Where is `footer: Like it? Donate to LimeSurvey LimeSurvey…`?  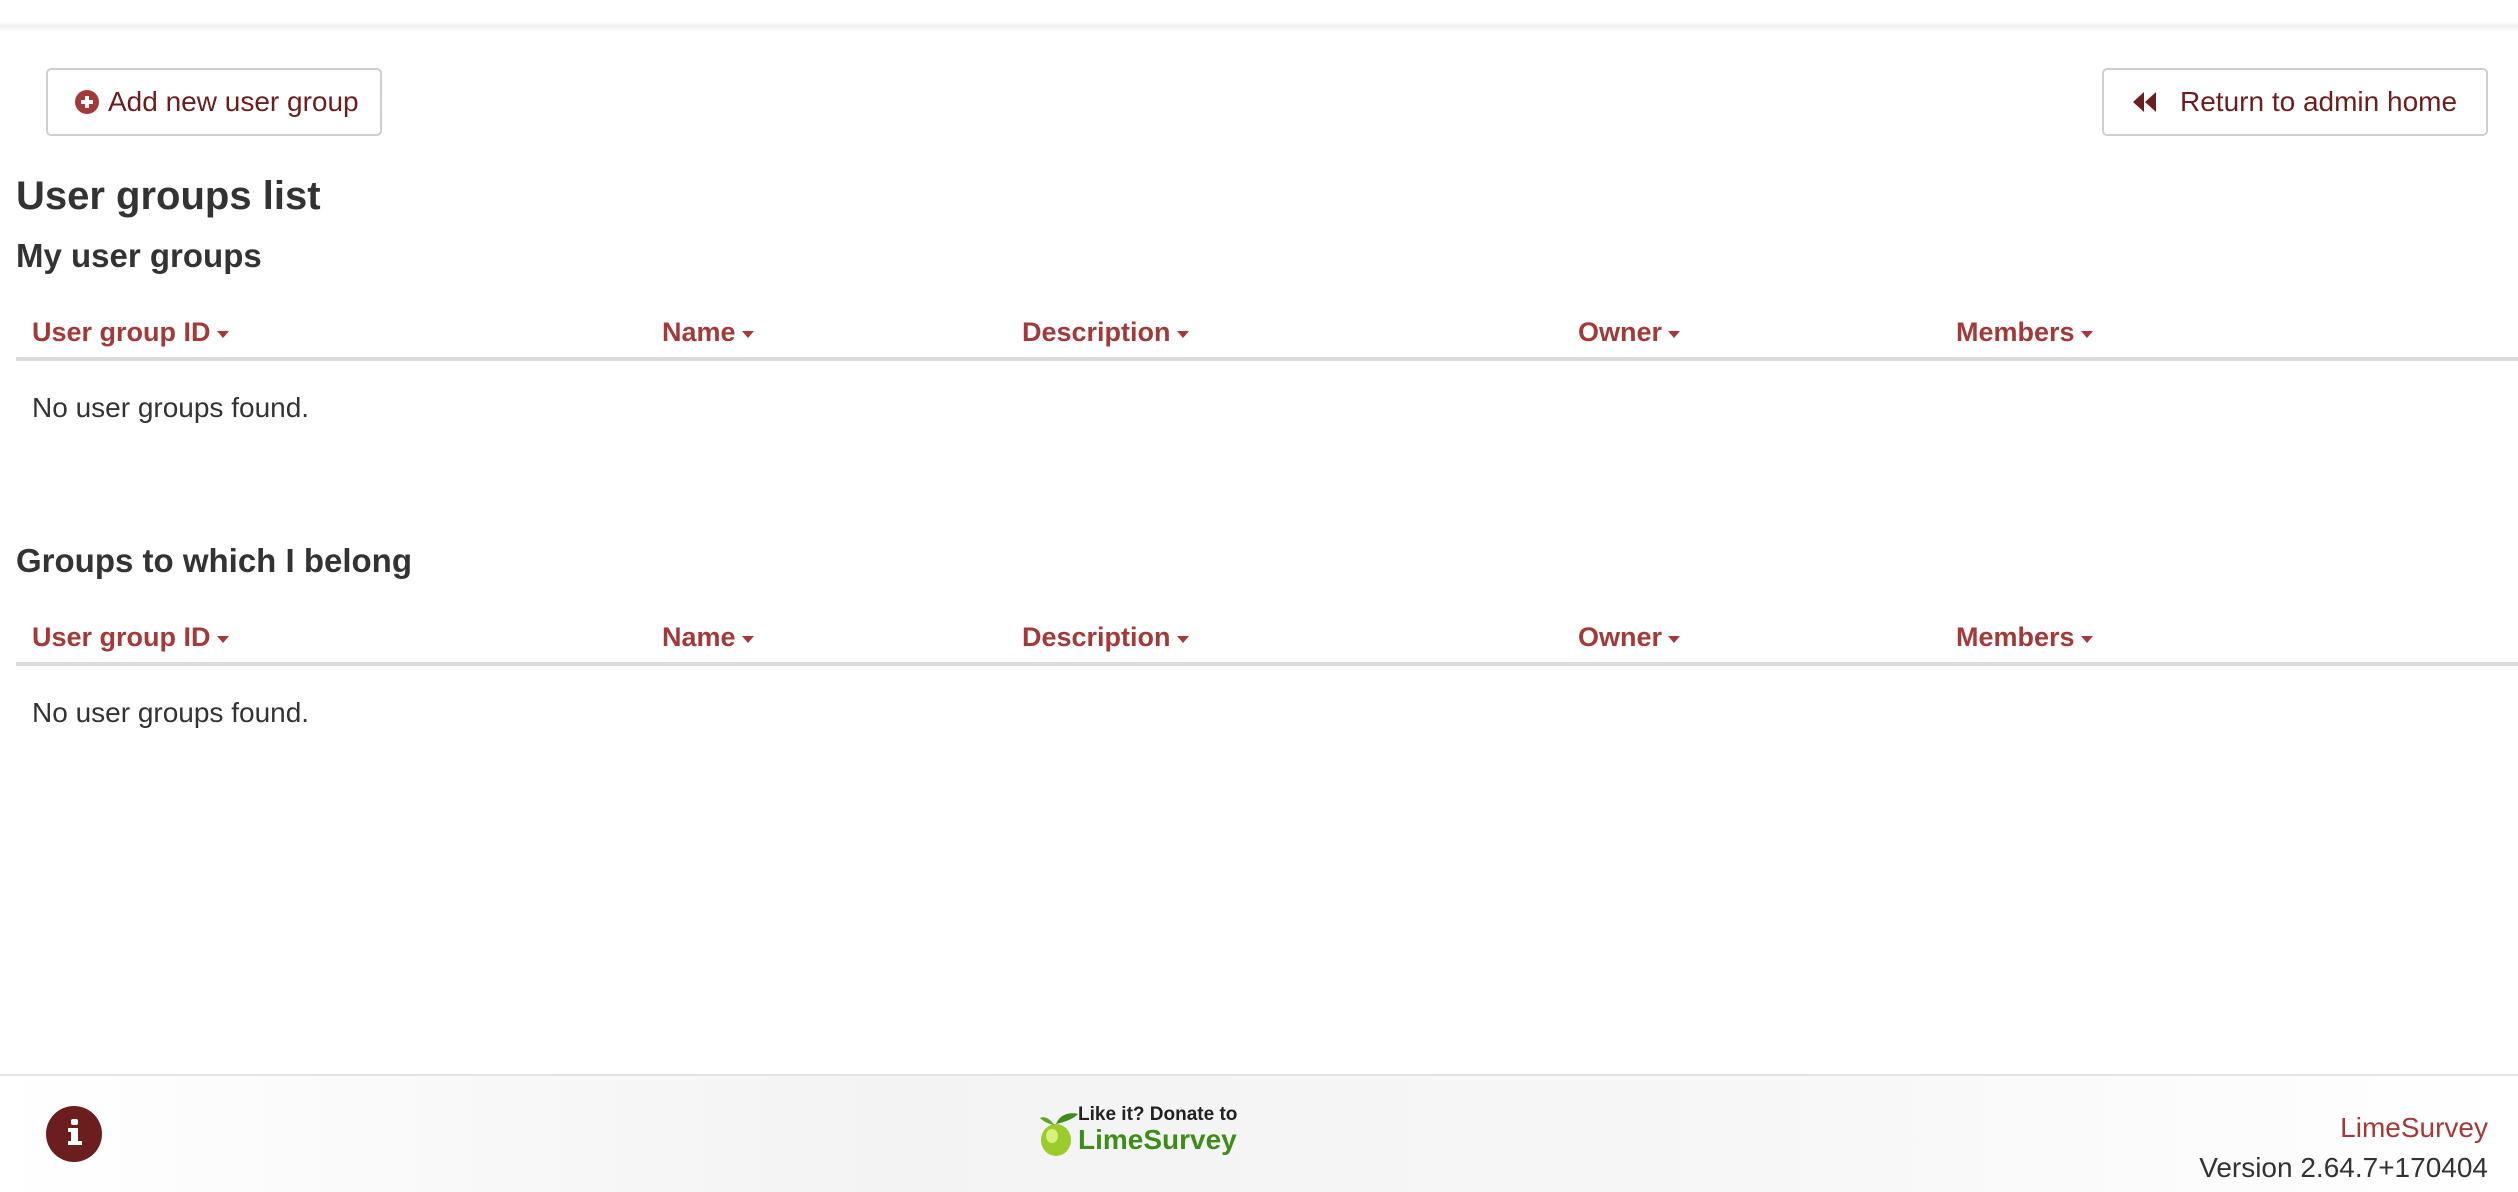 footer: Like it? Donate to LimeSurvey LimeSurvey… is located at coordinates (1259, 1133).